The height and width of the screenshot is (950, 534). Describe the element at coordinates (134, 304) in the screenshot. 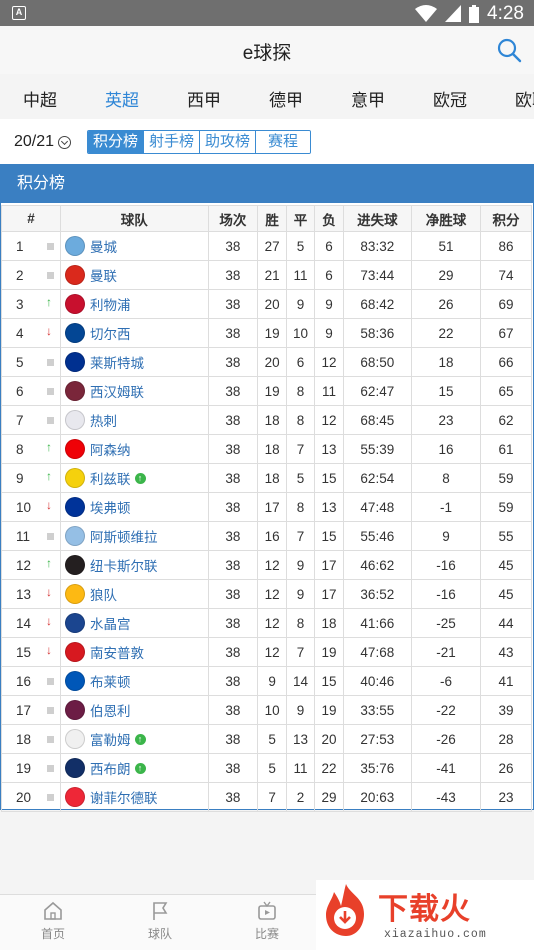

I see `team-cell: 利物浦` at that location.